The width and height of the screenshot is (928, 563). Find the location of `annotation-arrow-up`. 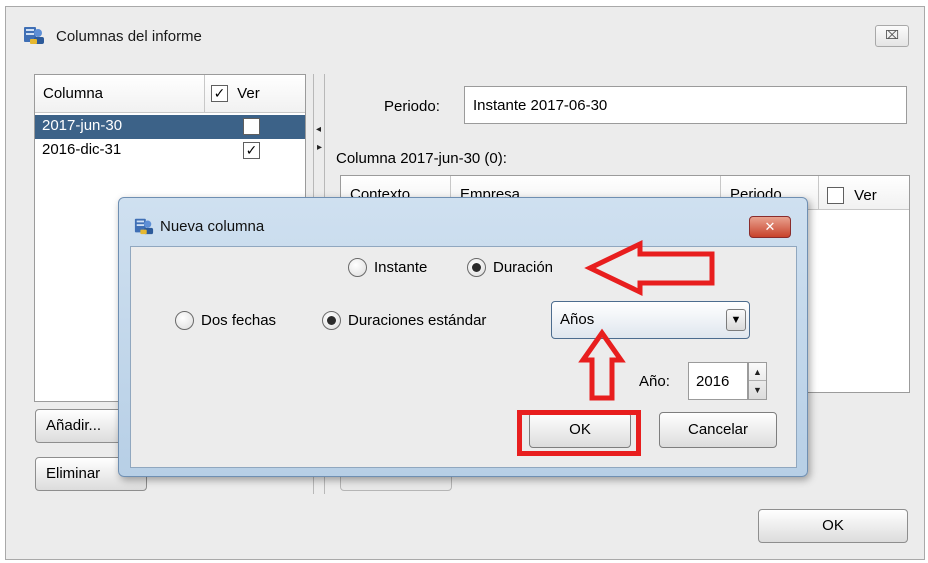

annotation-arrow-up is located at coordinates (602, 364).